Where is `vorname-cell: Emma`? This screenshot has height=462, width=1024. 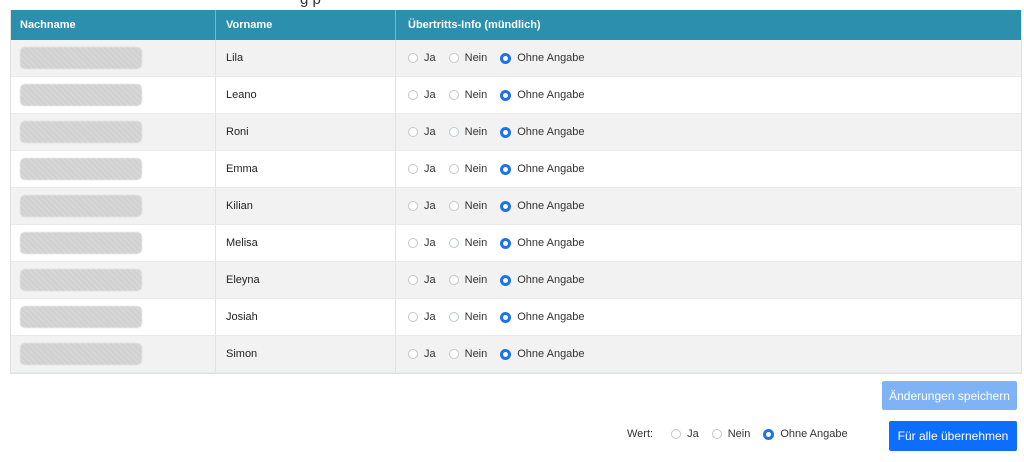 vorname-cell: Emma is located at coordinates (306, 169).